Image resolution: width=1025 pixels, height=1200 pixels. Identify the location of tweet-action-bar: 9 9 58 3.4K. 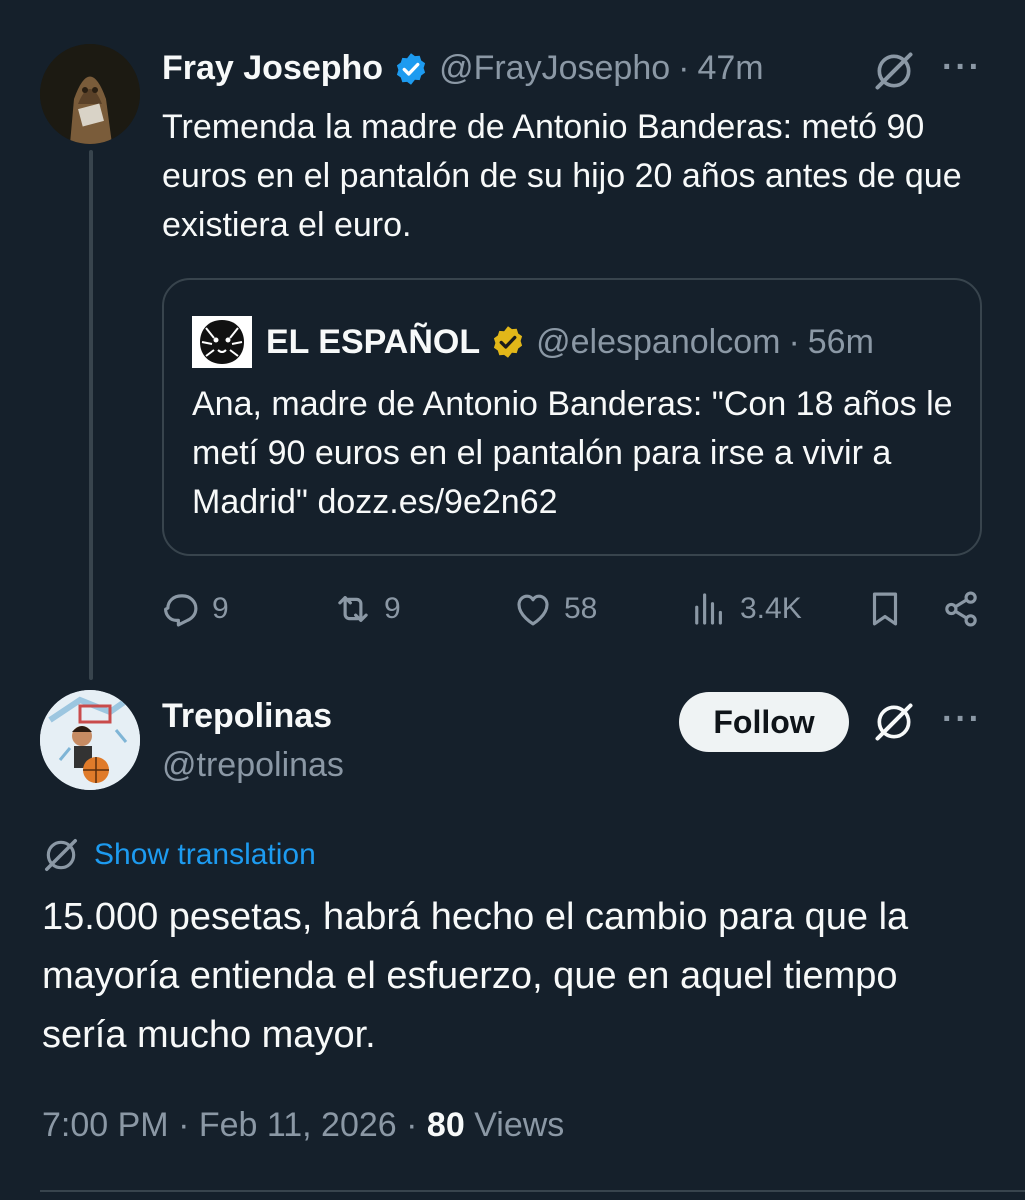
(575, 613).